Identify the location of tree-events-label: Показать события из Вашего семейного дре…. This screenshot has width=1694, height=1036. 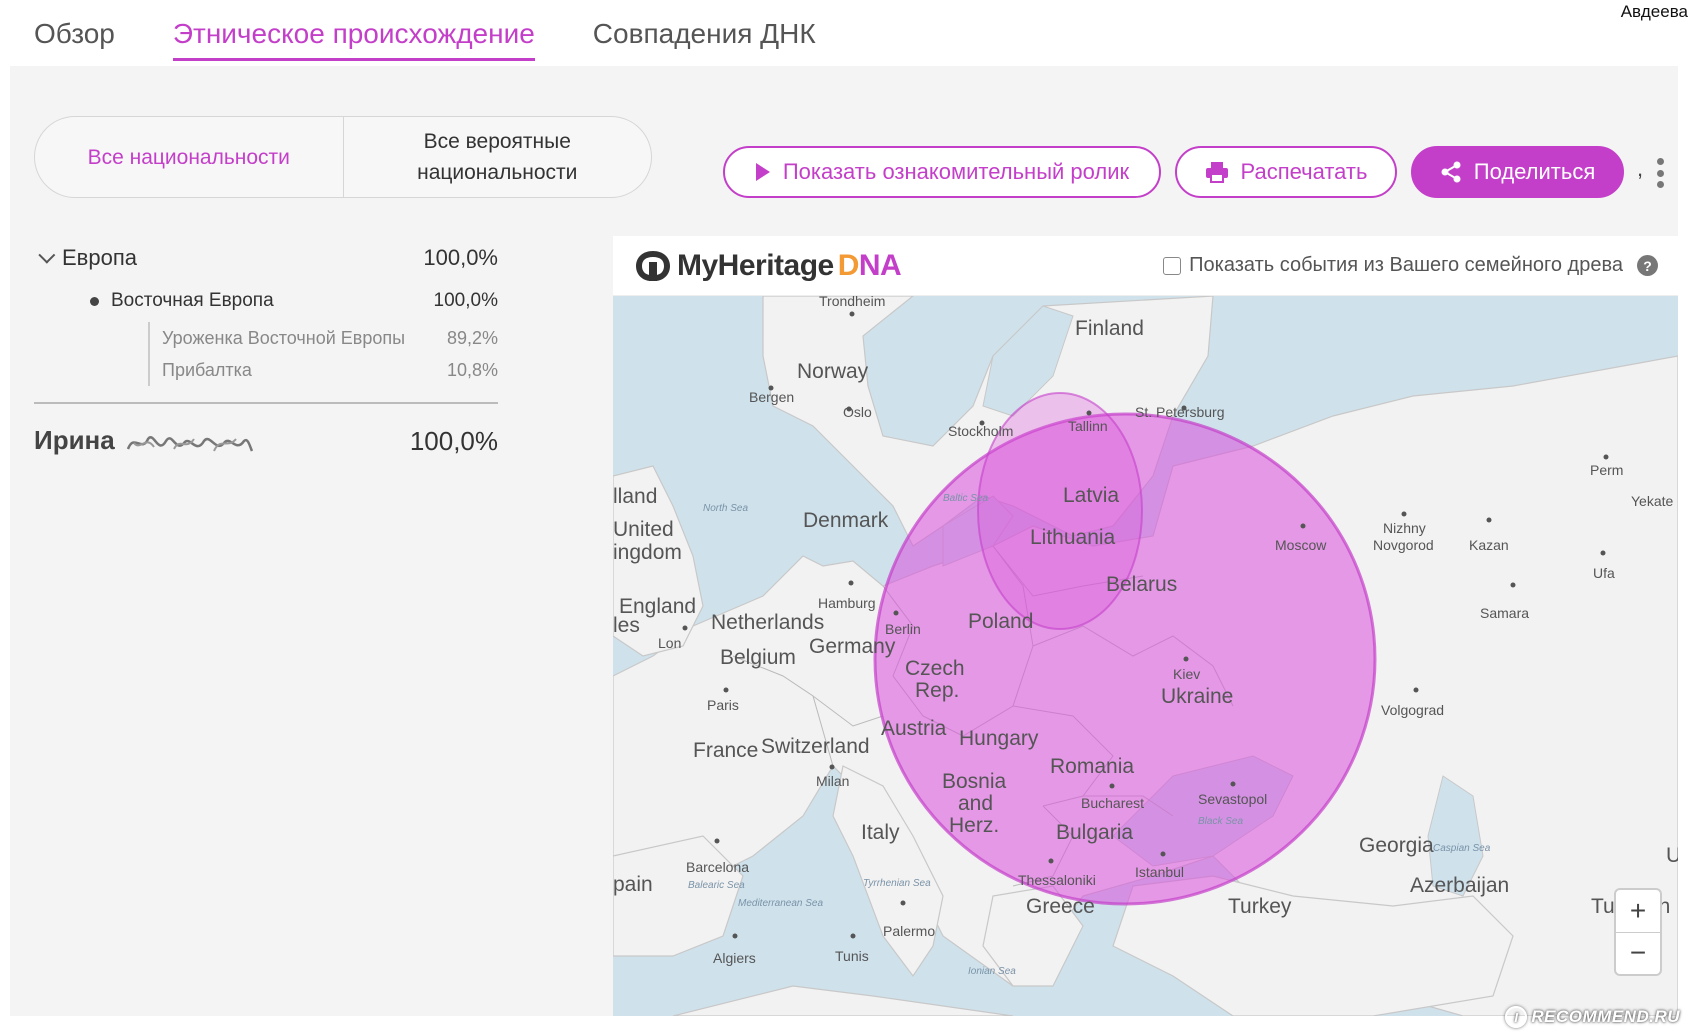
(1406, 265).